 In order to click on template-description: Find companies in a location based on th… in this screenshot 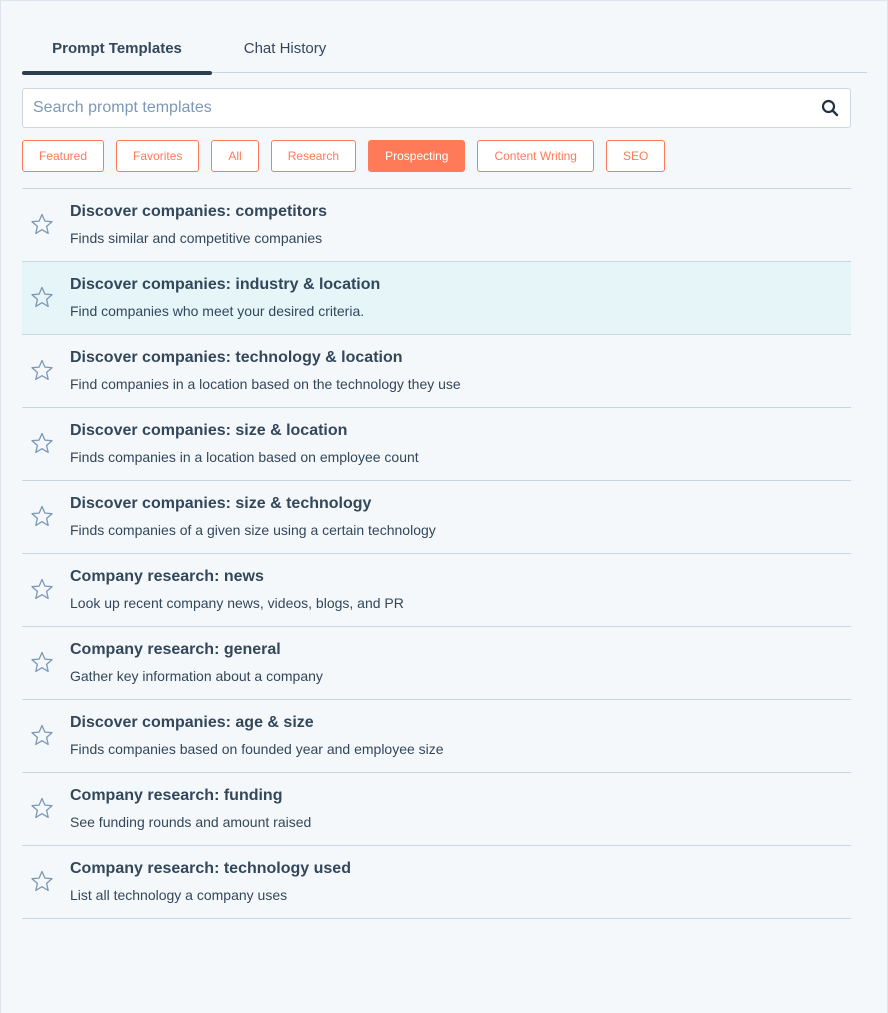, I will do `click(265, 384)`.